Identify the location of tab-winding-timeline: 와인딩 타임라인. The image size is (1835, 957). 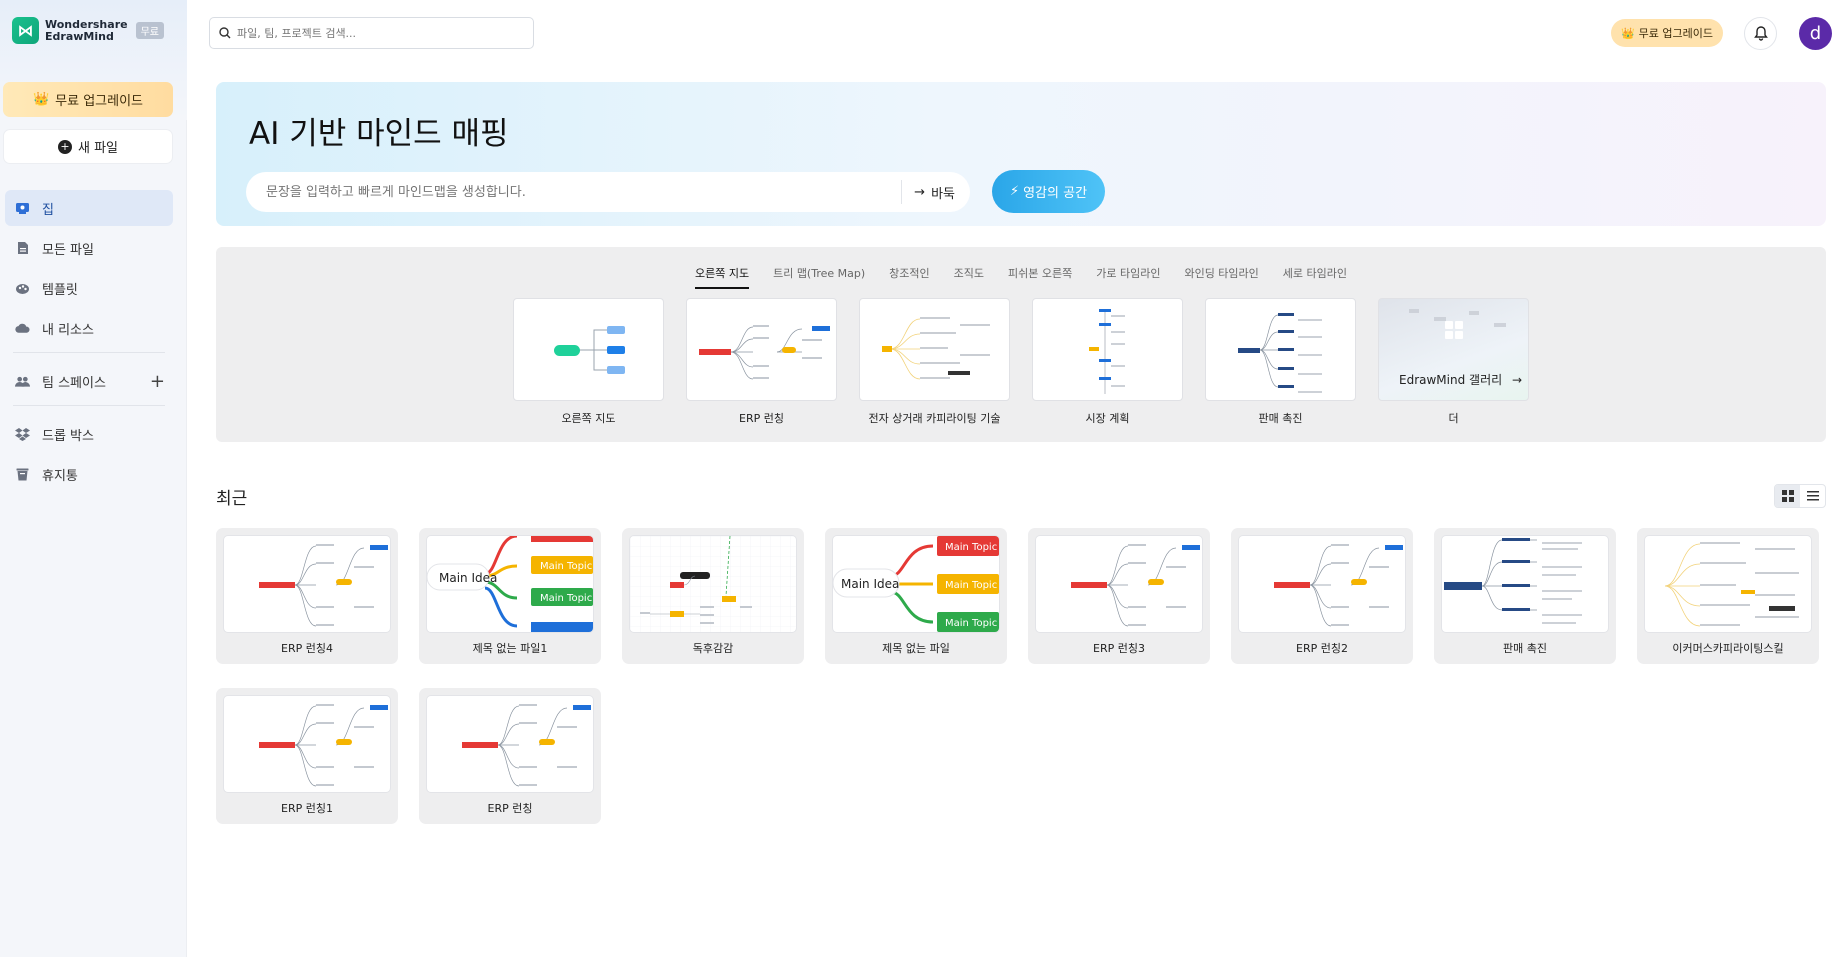
(1221, 277).